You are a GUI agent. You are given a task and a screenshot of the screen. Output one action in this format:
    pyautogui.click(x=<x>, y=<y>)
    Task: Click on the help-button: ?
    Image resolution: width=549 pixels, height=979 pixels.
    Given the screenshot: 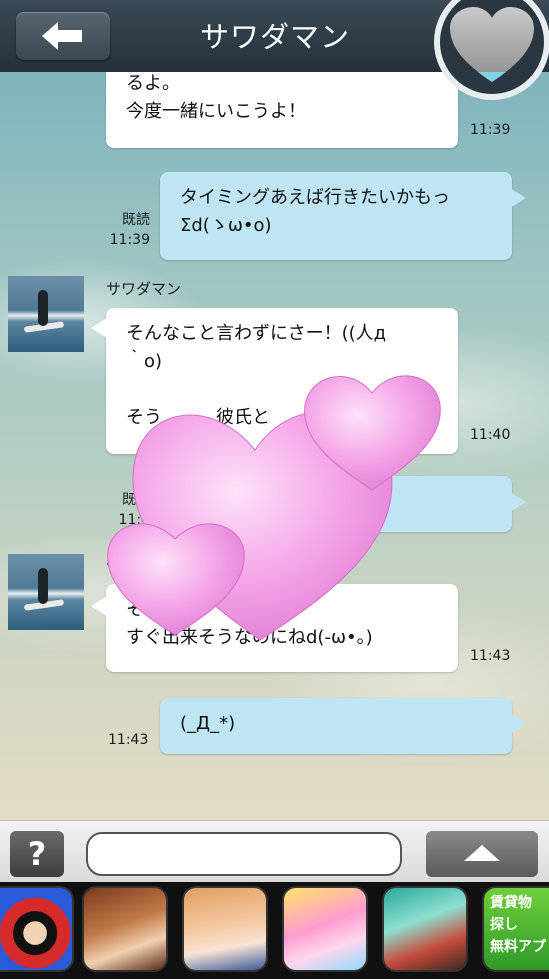 What is the action you would take?
    pyautogui.click(x=37, y=854)
    